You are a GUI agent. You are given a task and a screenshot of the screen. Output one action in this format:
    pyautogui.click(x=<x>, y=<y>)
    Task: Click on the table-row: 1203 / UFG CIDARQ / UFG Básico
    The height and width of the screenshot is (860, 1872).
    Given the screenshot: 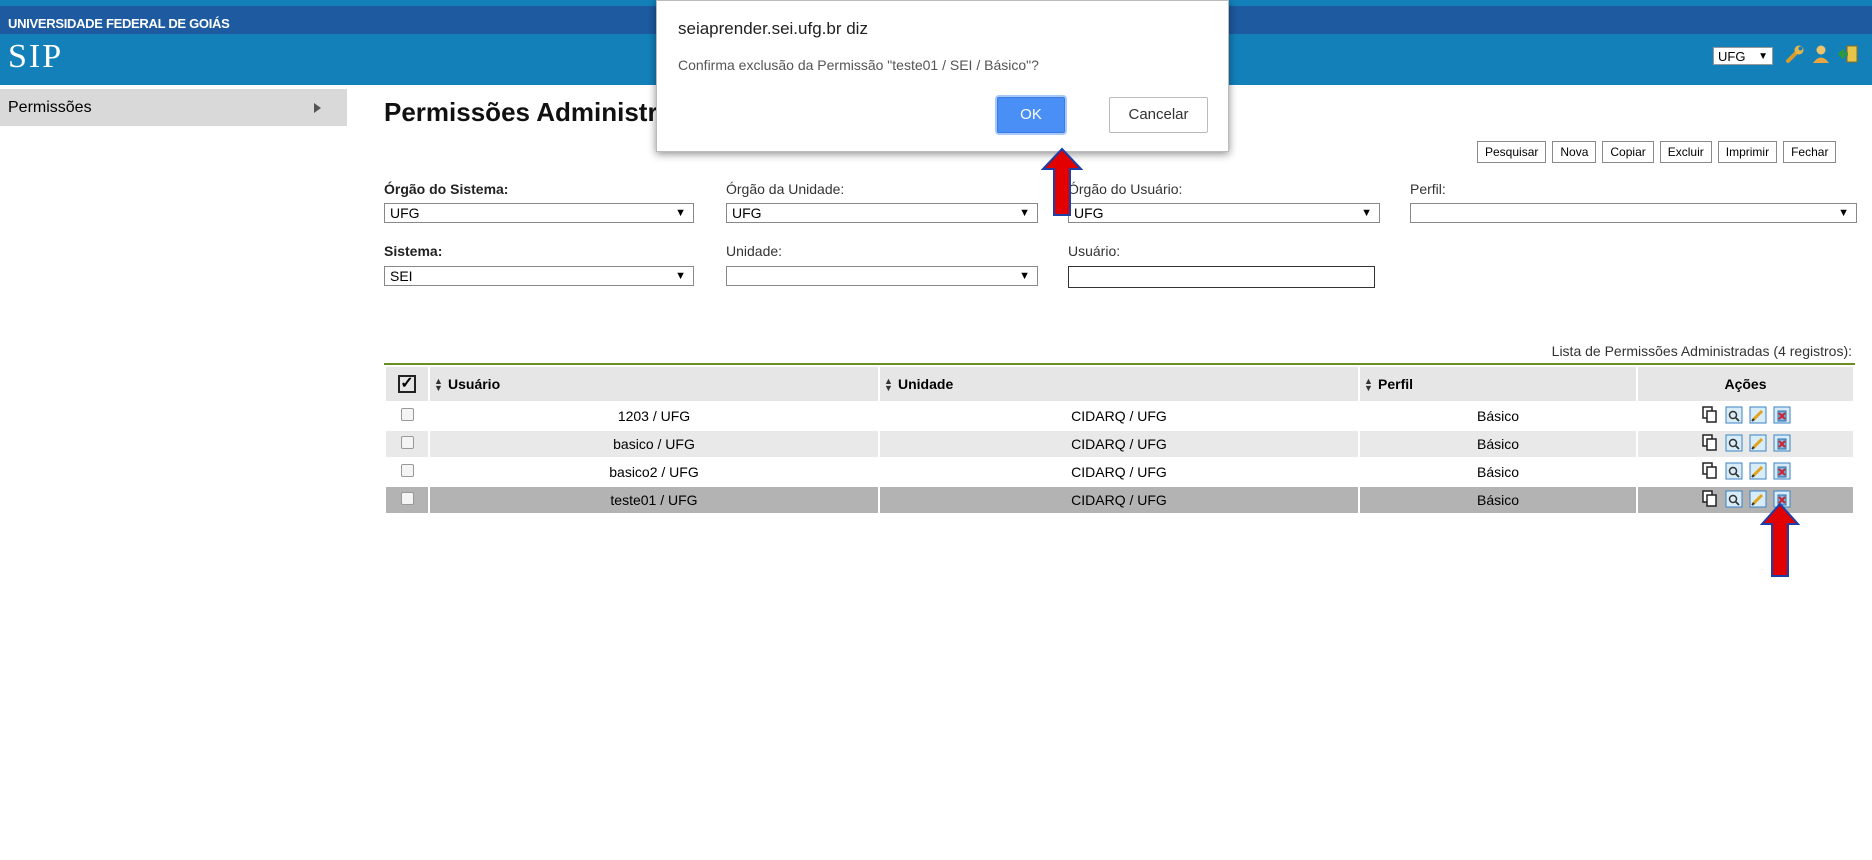 What is the action you would take?
    pyautogui.click(x=1119, y=416)
    